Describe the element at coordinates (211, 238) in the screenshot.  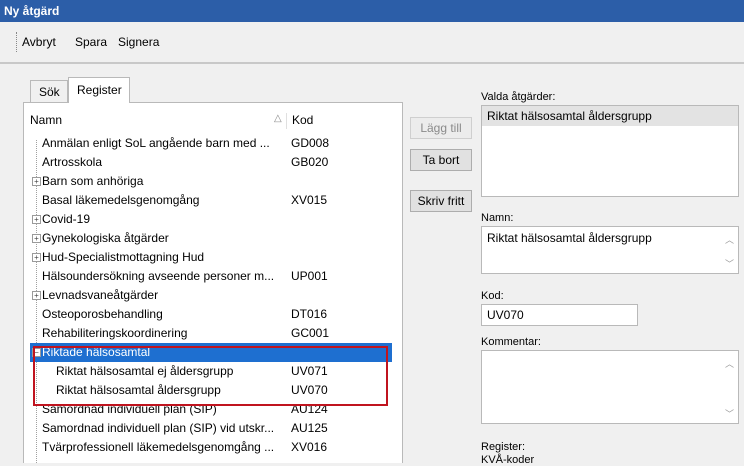
I see `tree-row: + Gynekologiska åtgärder` at that location.